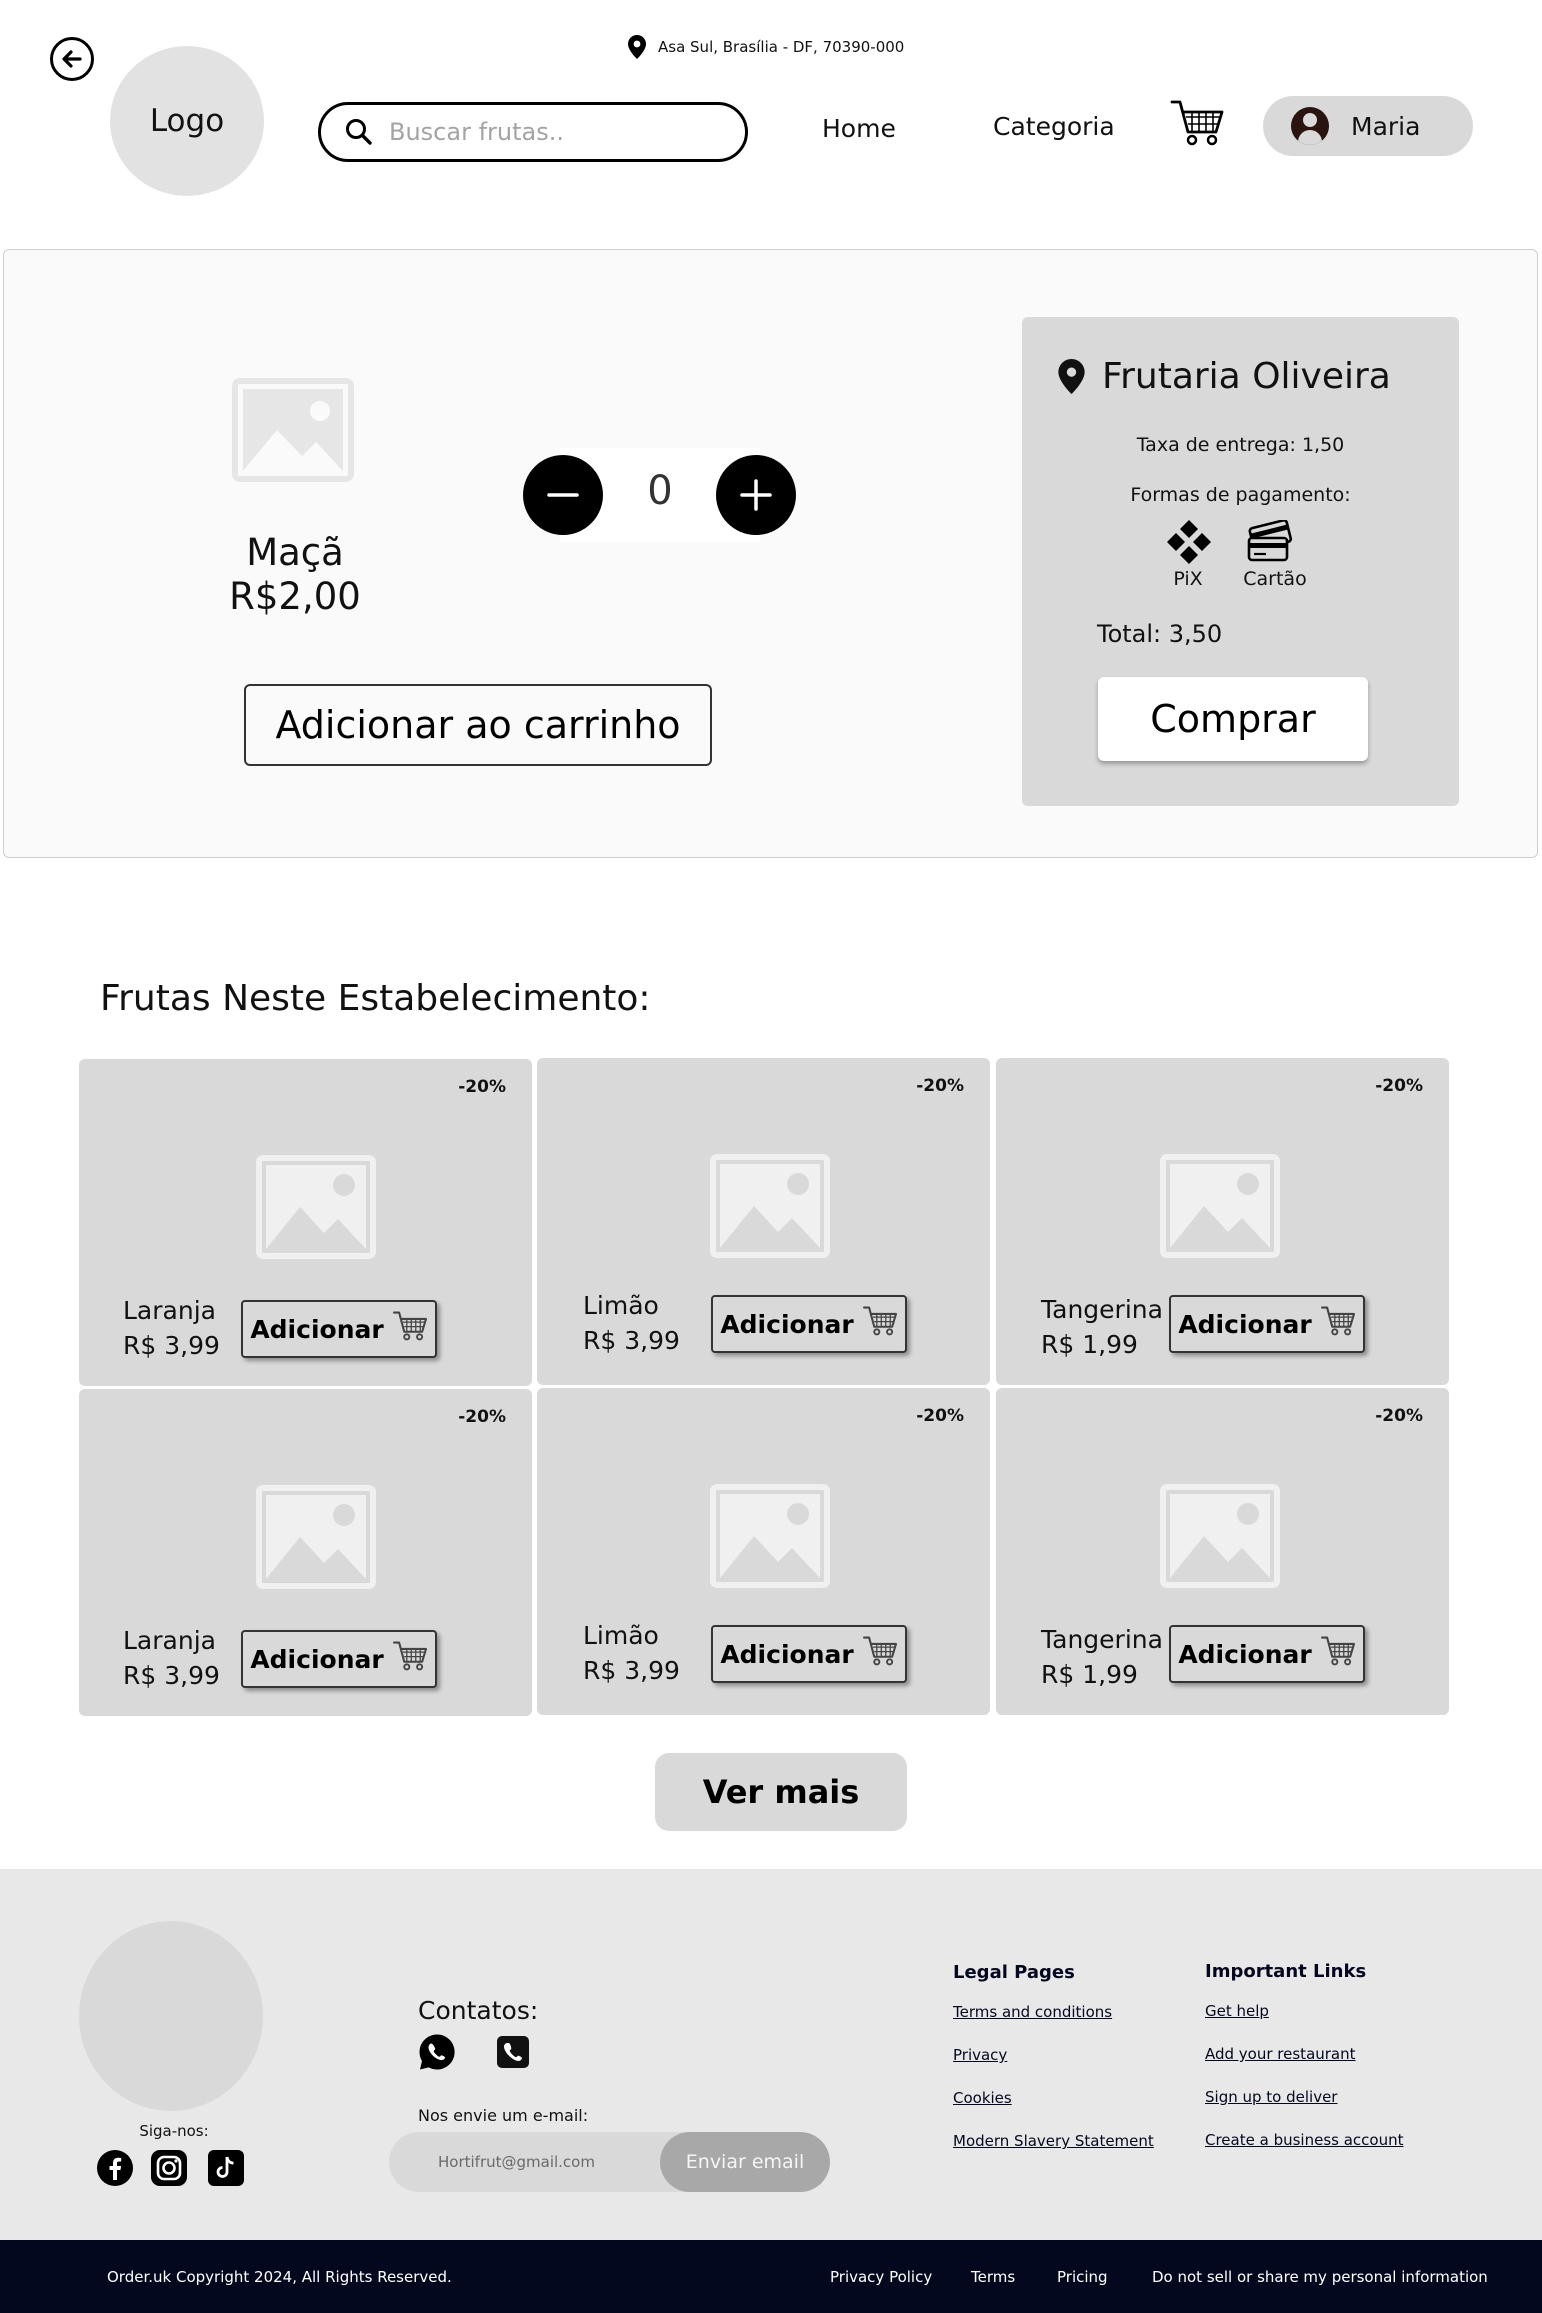 This screenshot has width=1542, height=2313. Describe the element at coordinates (1286, 1971) in the screenshot. I see `important-links-title: Important Links` at that location.